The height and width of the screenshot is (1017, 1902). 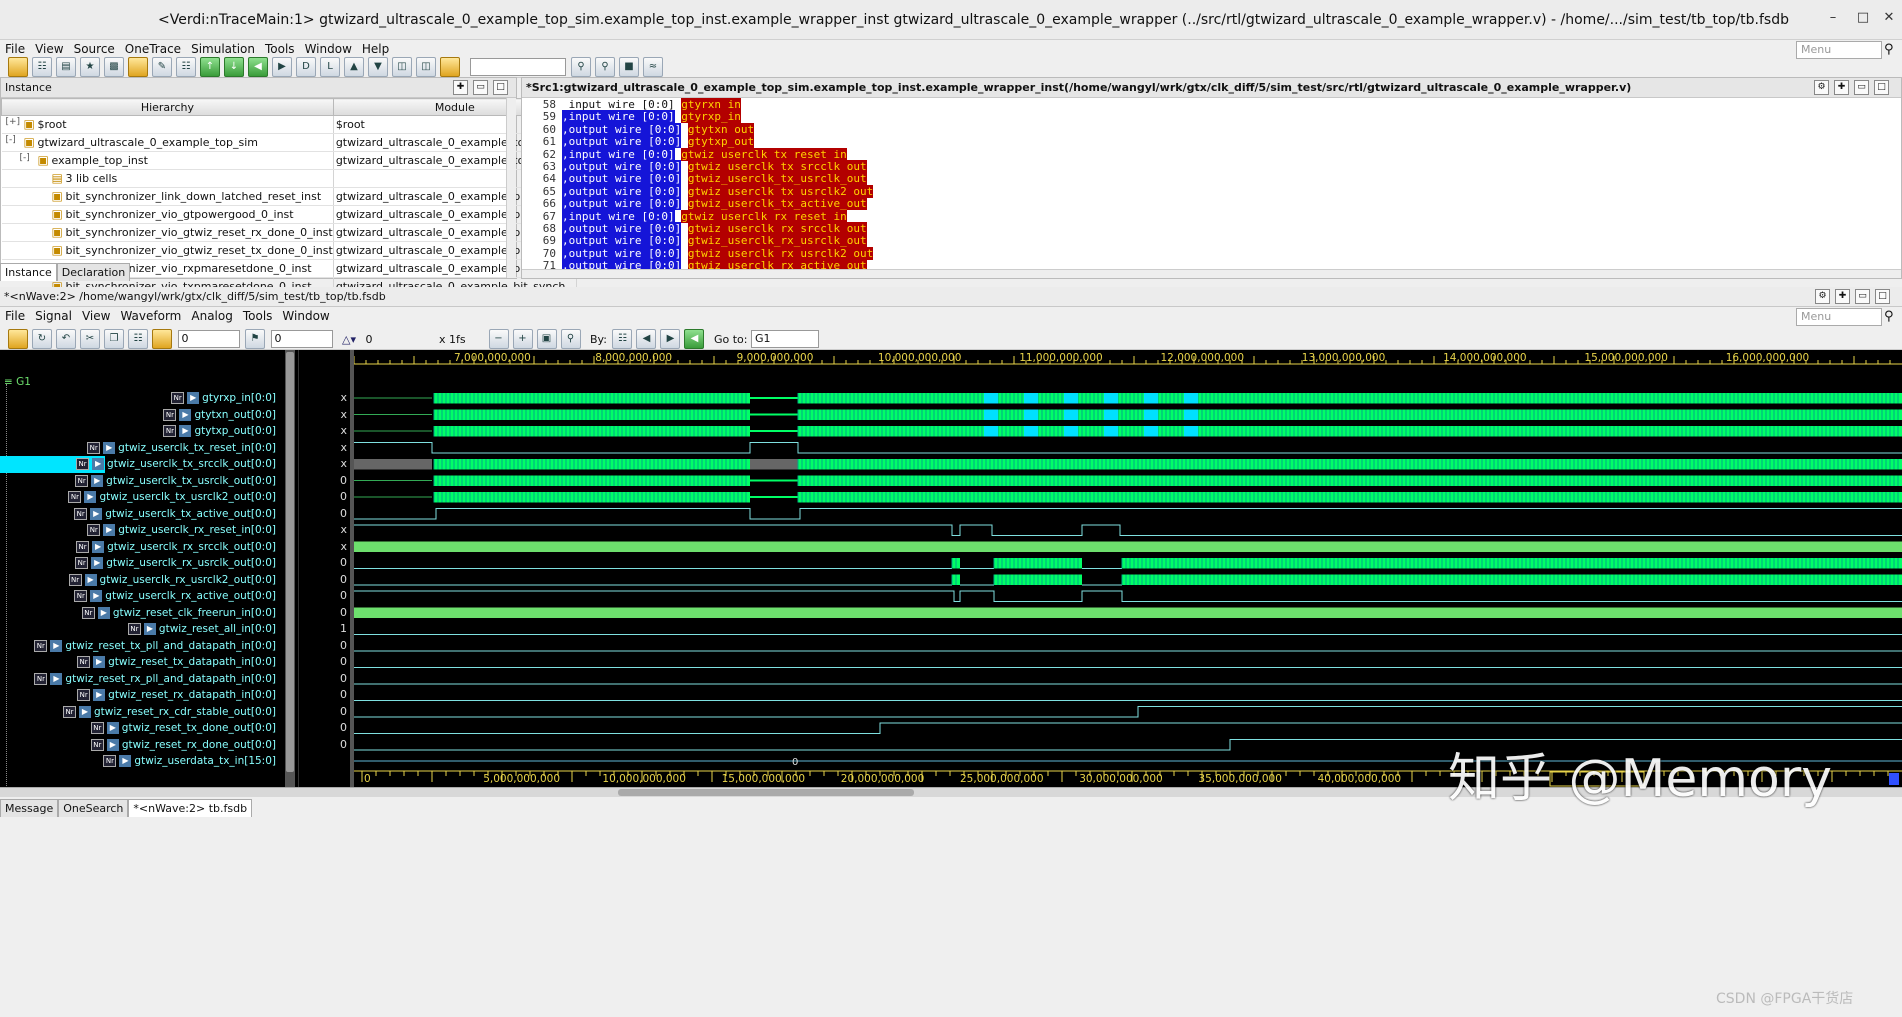 What do you see at coordinates (629, 67) in the screenshot?
I see `palette-icon: ■` at bounding box center [629, 67].